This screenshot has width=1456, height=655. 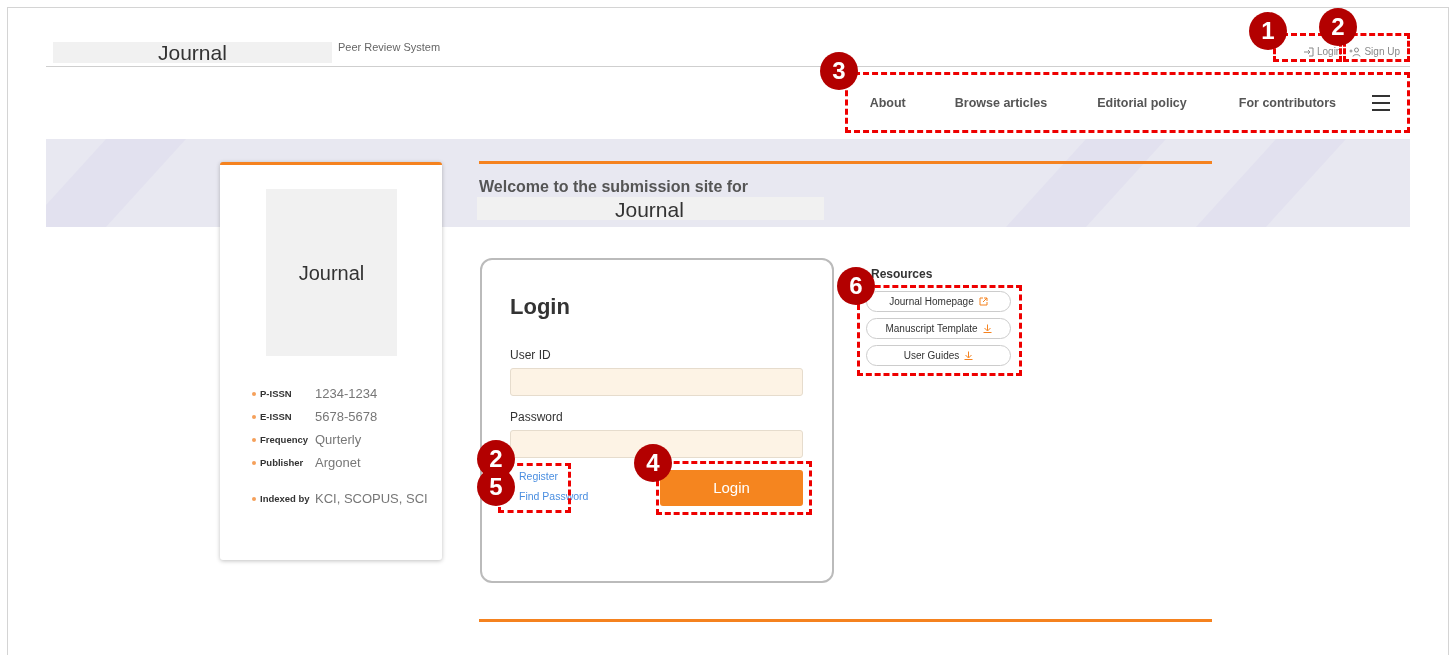 I want to click on info-value: 5678-5678, so click(x=346, y=417).